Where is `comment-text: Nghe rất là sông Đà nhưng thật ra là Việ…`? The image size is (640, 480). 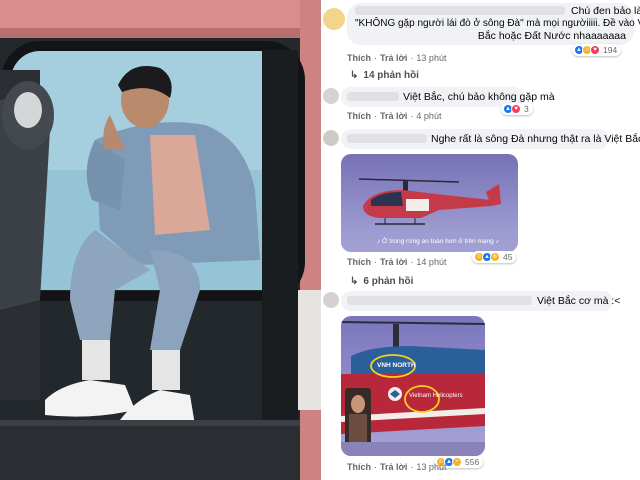
comment-text: Nghe rất là sông Đà nhưng thật ra là Việ… is located at coordinates (535, 139).